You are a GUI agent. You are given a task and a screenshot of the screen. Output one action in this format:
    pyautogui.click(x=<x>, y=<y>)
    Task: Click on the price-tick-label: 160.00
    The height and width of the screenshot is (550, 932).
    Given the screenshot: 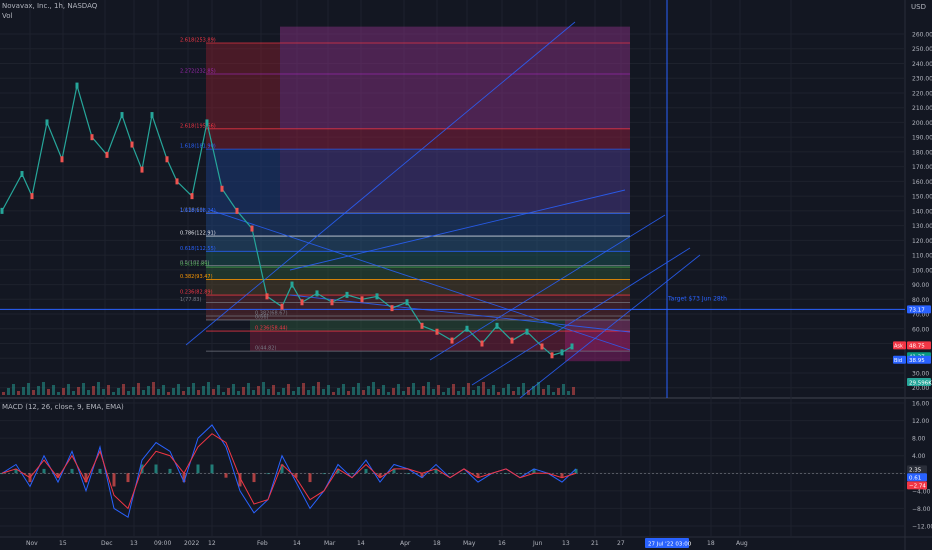 What is the action you would take?
    pyautogui.click(x=922, y=182)
    